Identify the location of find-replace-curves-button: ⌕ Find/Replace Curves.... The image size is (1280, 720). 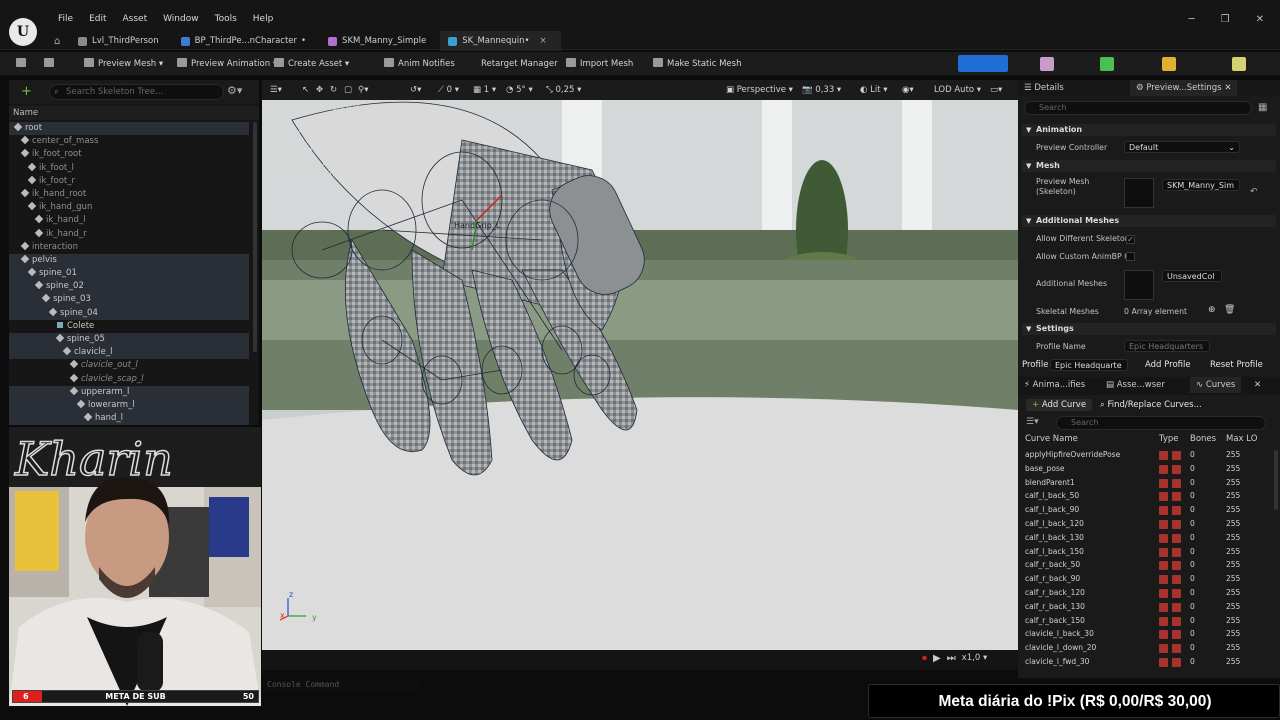
(1151, 405).